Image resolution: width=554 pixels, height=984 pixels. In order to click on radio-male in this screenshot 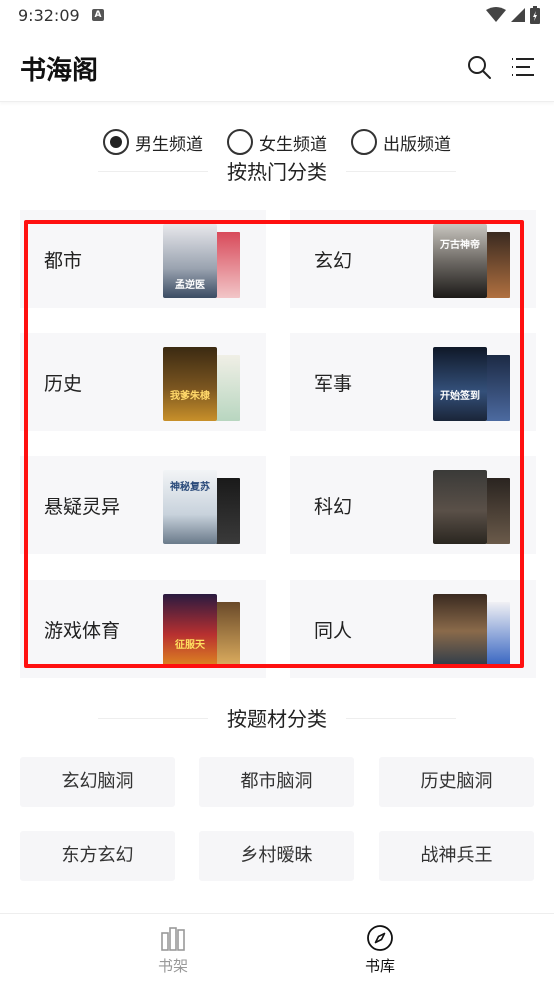, I will do `click(116, 142)`.